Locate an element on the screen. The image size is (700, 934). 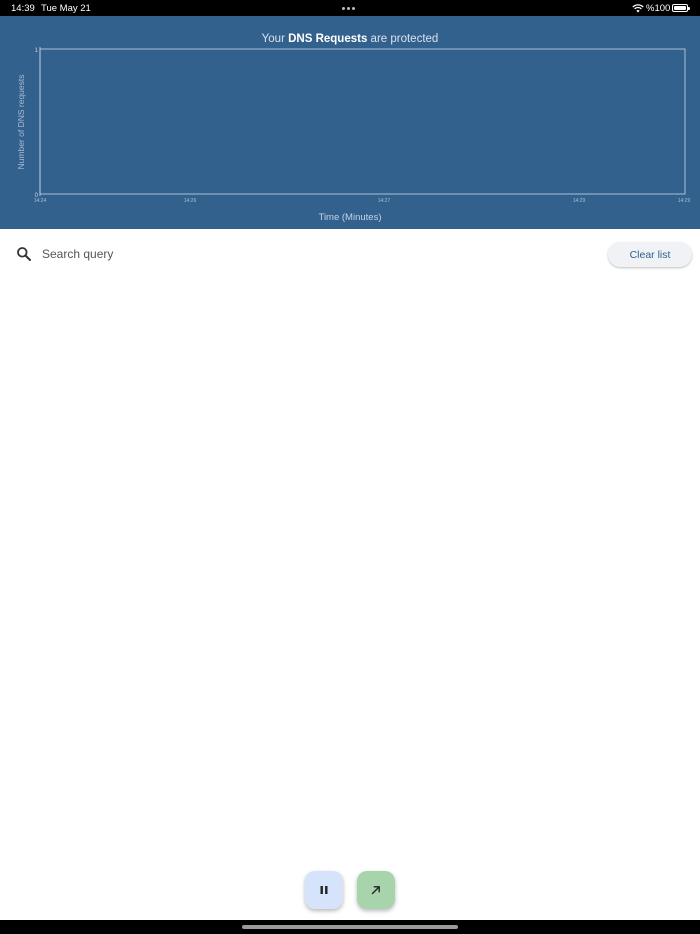
chart-y-label: Number of DNS requests is located at coordinates (21, 122).